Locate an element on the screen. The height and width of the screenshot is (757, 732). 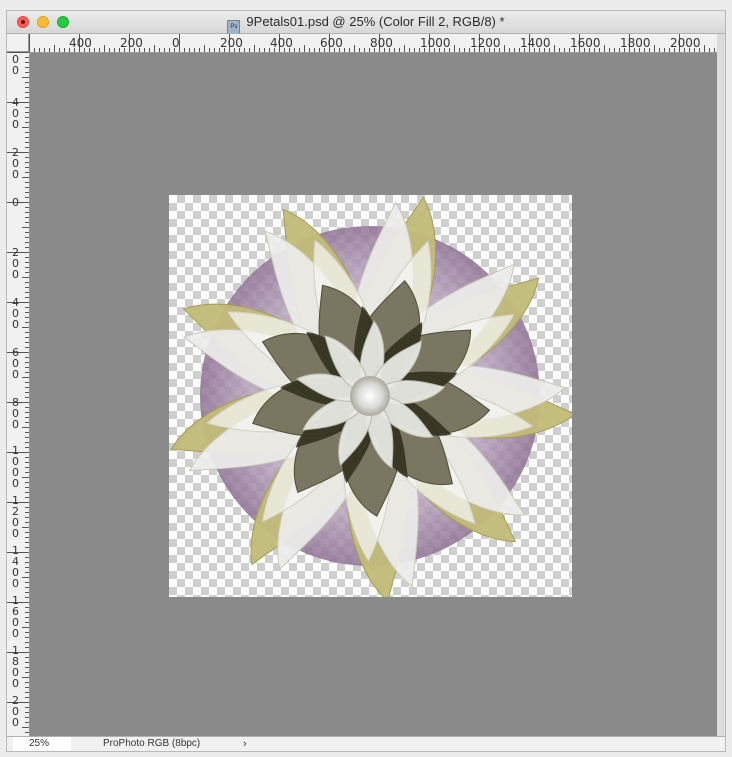
chevron-right-icon: › is located at coordinates (245, 744).